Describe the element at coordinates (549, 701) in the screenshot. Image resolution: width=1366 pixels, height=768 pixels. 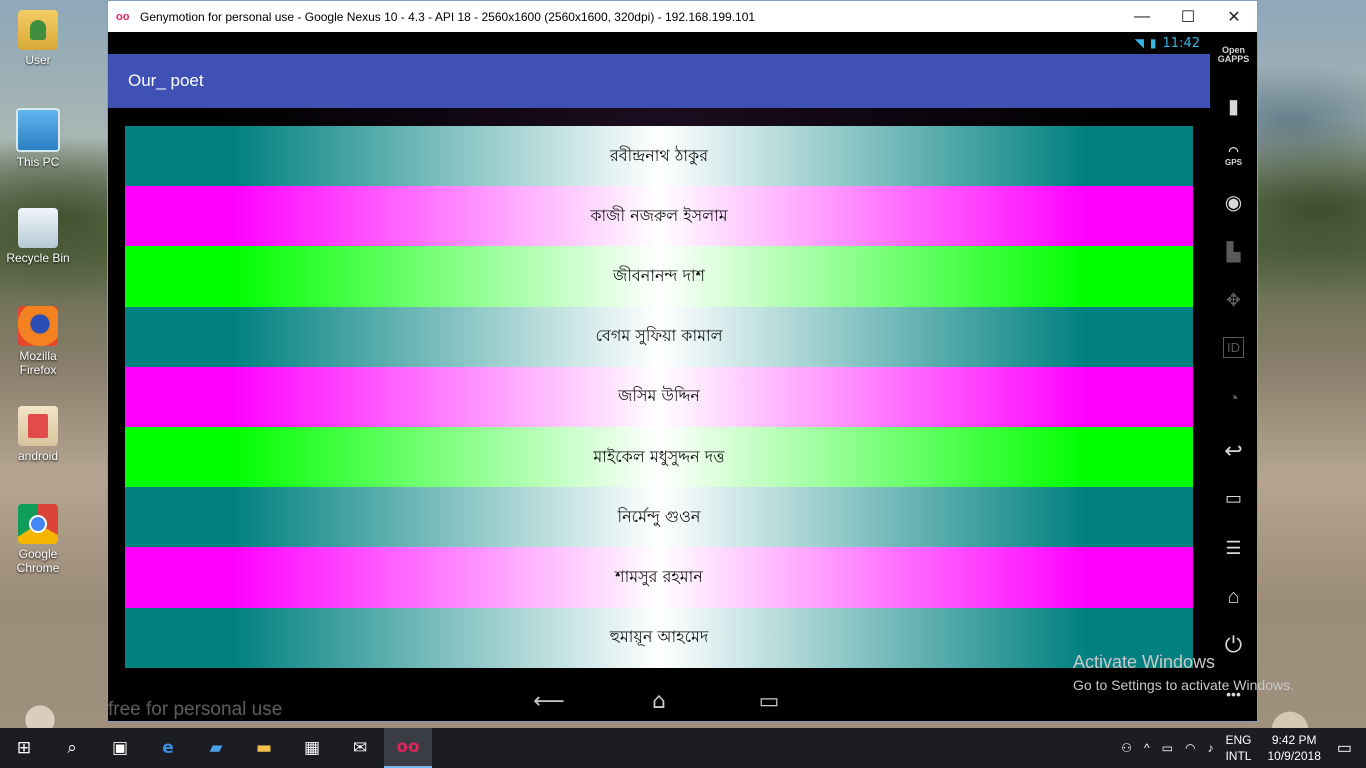
I see `back-nav-button: ⟵` at that location.